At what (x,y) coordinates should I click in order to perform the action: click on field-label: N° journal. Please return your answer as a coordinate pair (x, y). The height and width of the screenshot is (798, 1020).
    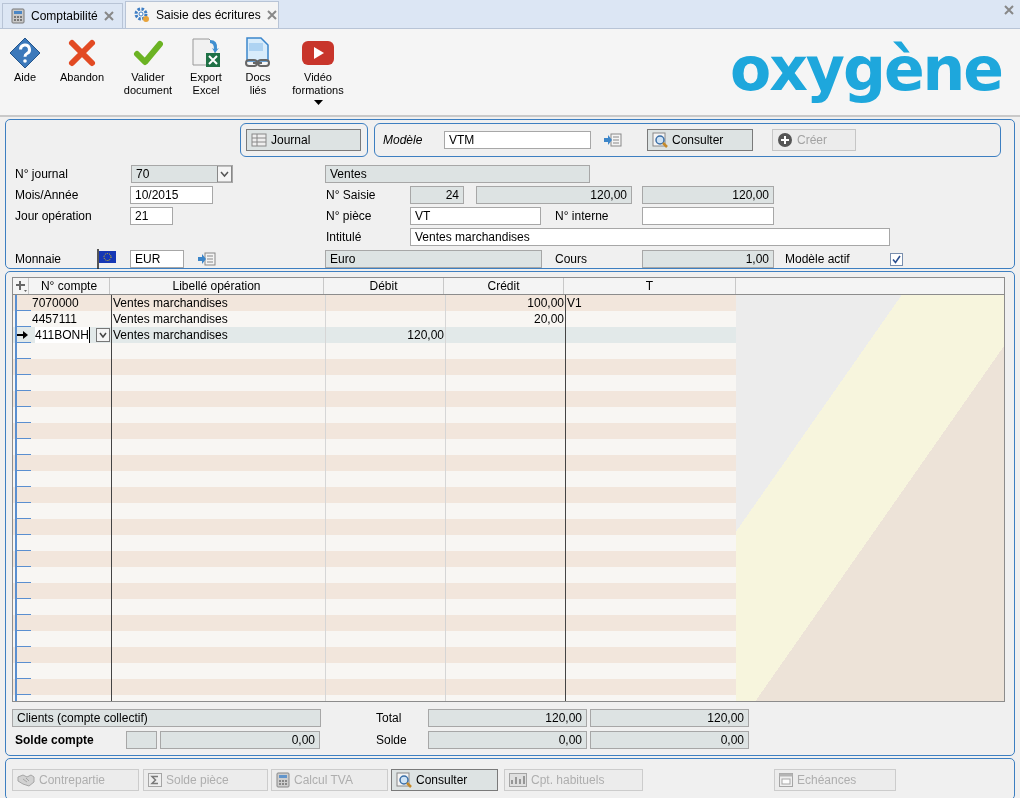
    Looking at the image, I should click on (42, 173).